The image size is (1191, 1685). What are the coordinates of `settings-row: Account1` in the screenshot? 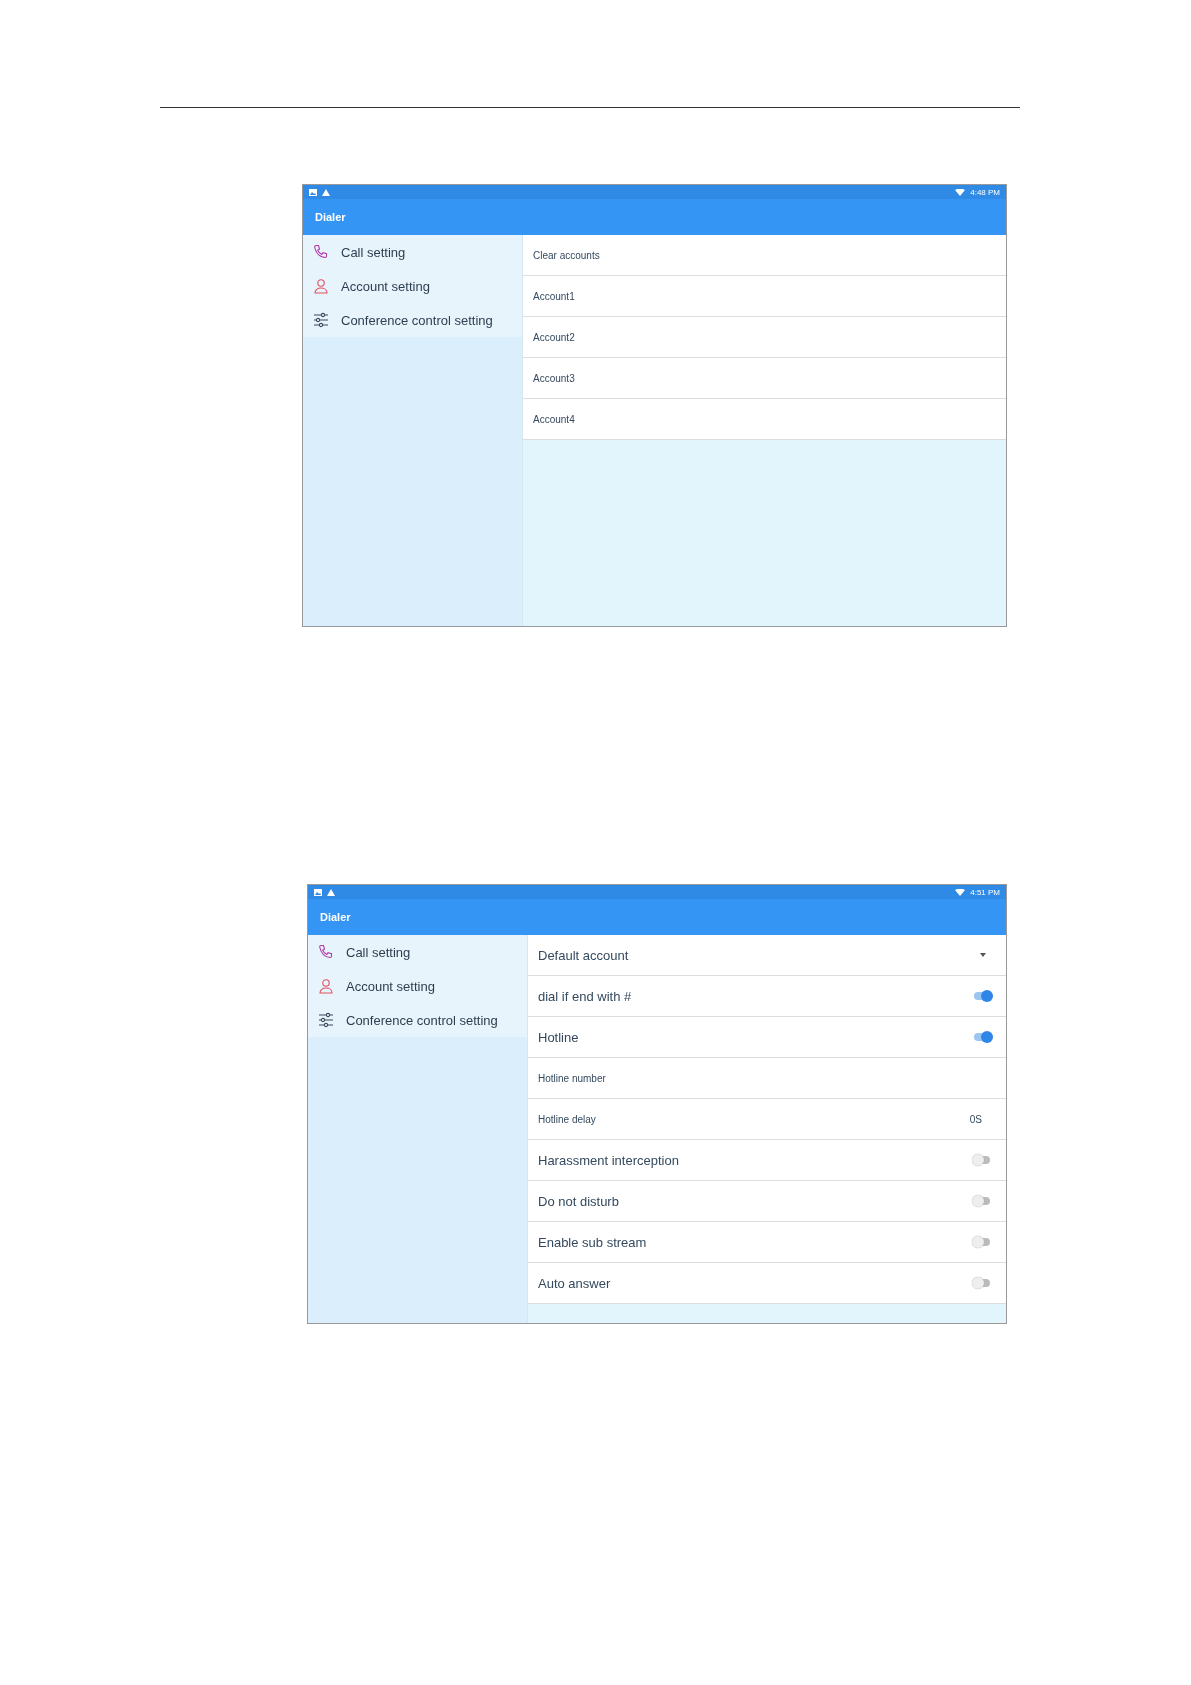 It's located at (764, 296).